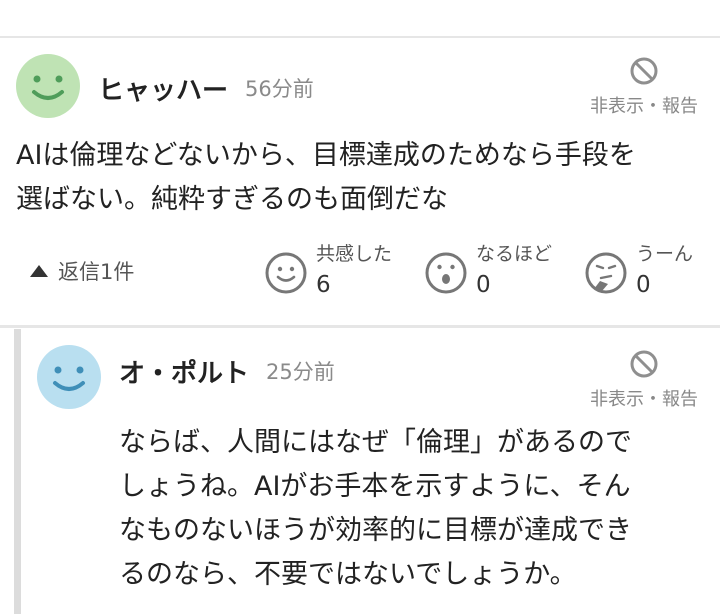 The image size is (720, 614). What do you see at coordinates (184, 371) in the screenshot?
I see `username: オ・ポルト` at bounding box center [184, 371].